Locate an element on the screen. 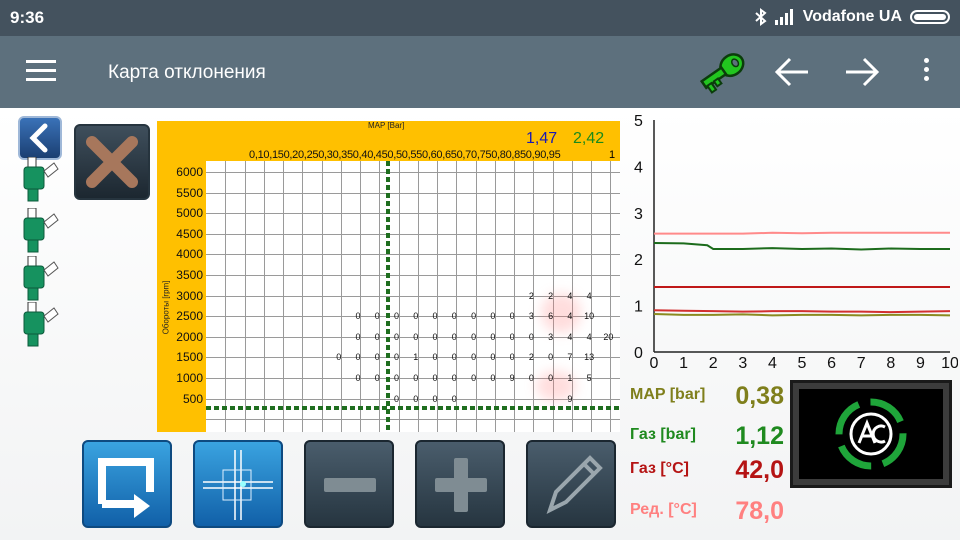 The height and width of the screenshot is (540, 960). readout-value: 0,38 is located at coordinates (759, 396).